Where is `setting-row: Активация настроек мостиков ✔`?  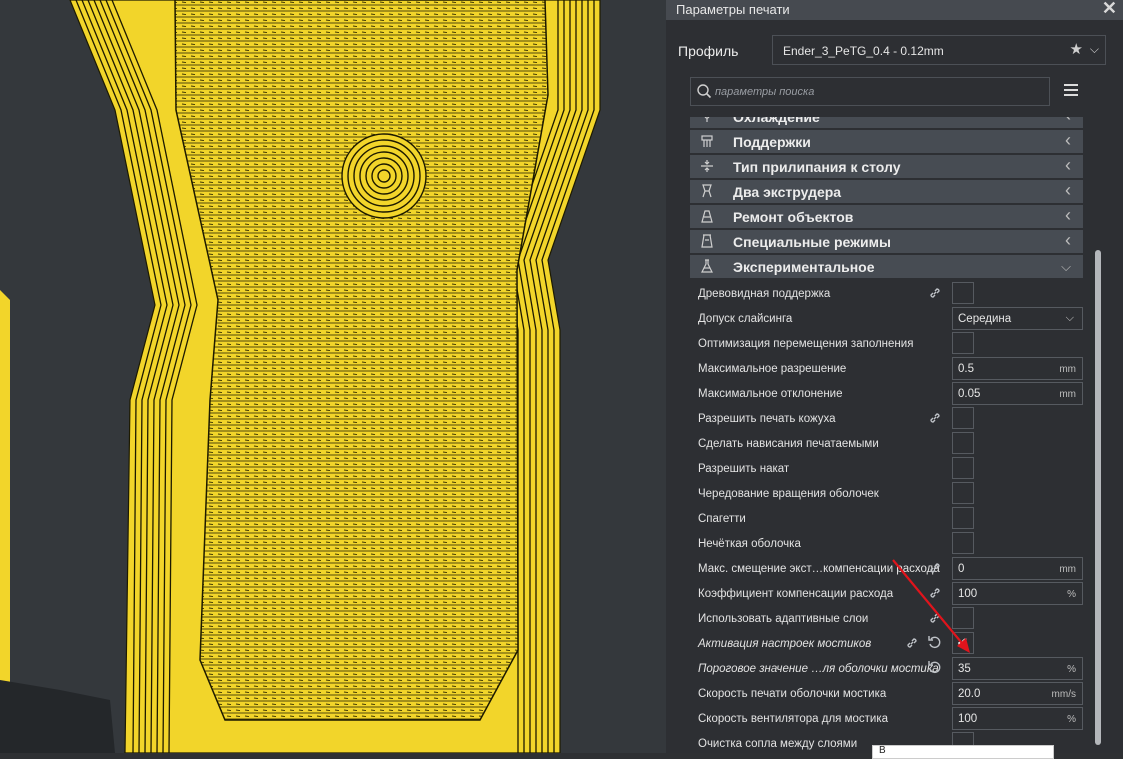
setting-row: Активация настроек мостиков ✔ is located at coordinates (890, 643).